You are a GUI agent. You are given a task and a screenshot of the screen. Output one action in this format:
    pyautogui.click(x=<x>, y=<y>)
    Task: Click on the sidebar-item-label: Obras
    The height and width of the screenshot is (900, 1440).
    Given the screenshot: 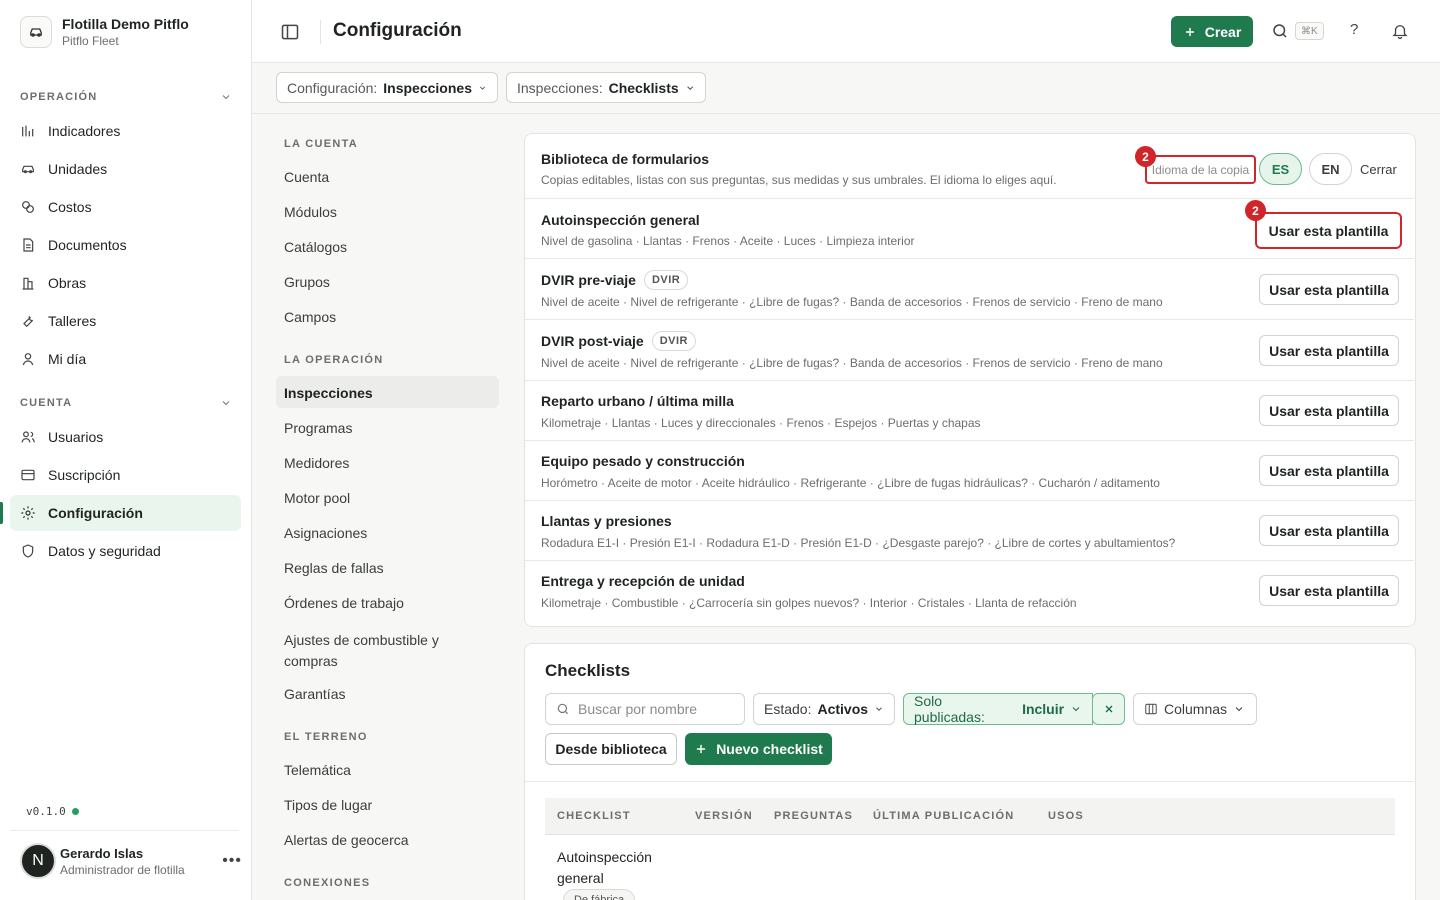 What is the action you would take?
    pyautogui.click(x=67, y=283)
    